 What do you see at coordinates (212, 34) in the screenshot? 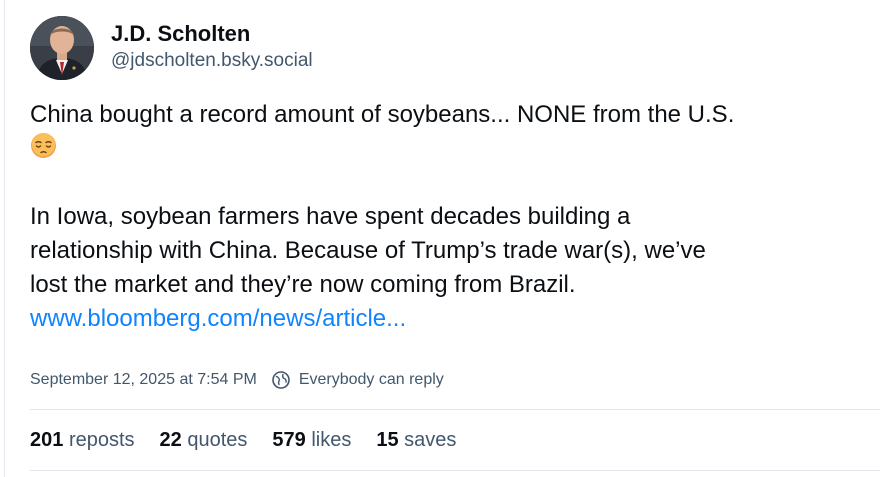
I see `display-name: J.D. Scholten` at bounding box center [212, 34].